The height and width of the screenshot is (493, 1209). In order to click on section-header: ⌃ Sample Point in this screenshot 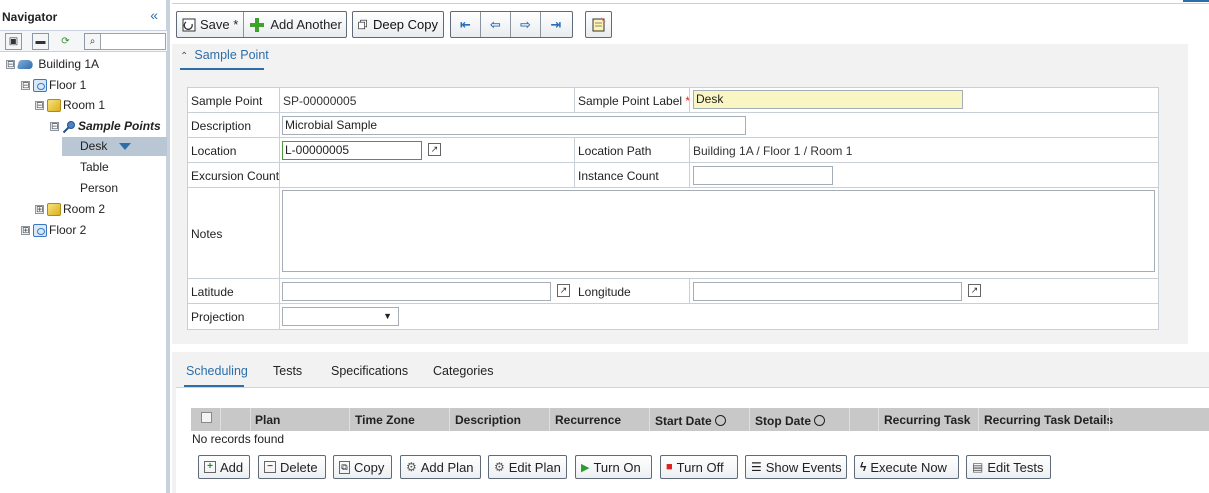, I will do `click(224, 55)`.